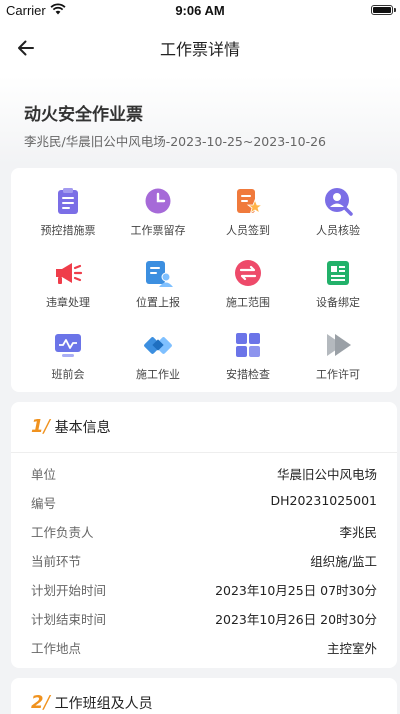 The image size is (400, 714). I want to click on info-value: 组织施/监工, so click(343, 561).